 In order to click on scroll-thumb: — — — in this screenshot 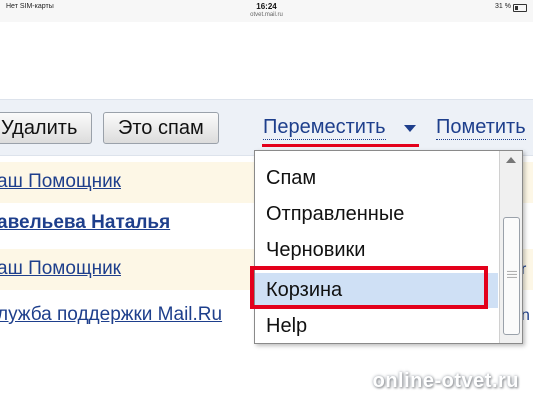, I will do `click(511, 276)`.